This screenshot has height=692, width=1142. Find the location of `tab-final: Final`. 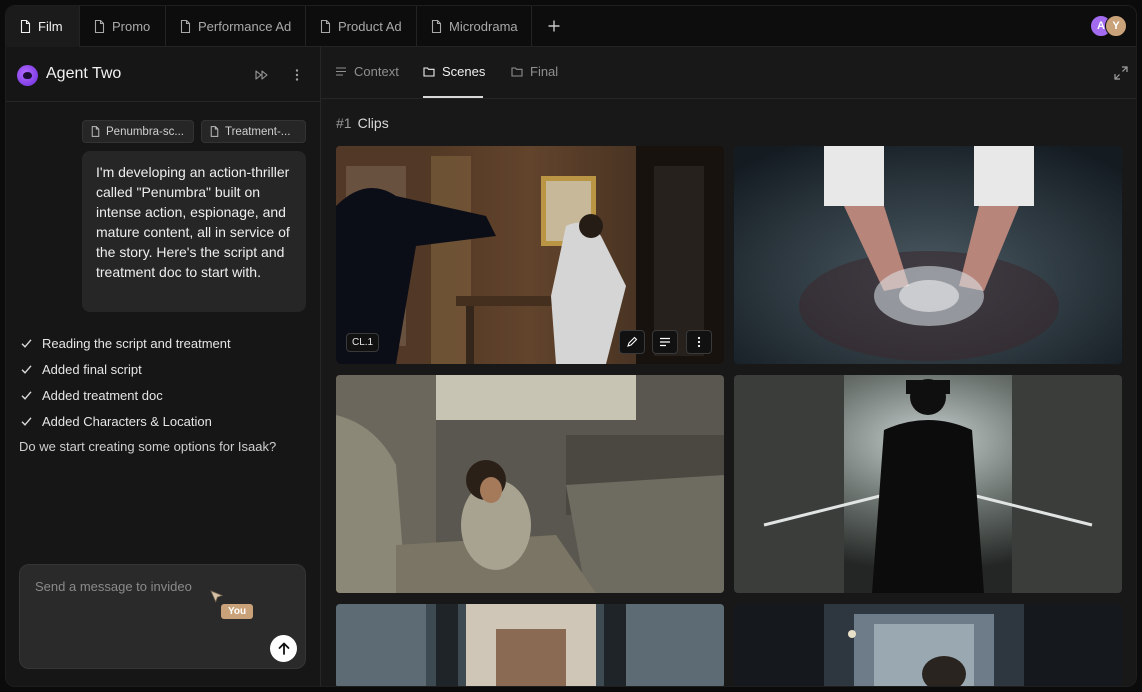

tab-final: Final is located at coordinates (534, 71).